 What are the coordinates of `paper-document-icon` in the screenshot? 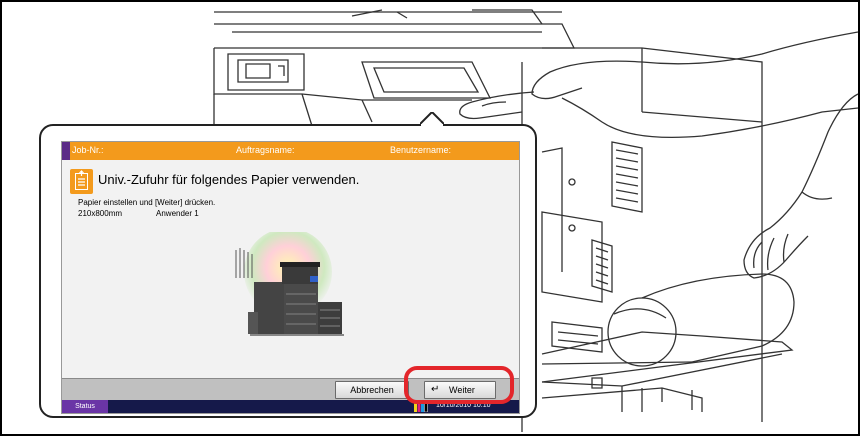 It's located at (81, 181).